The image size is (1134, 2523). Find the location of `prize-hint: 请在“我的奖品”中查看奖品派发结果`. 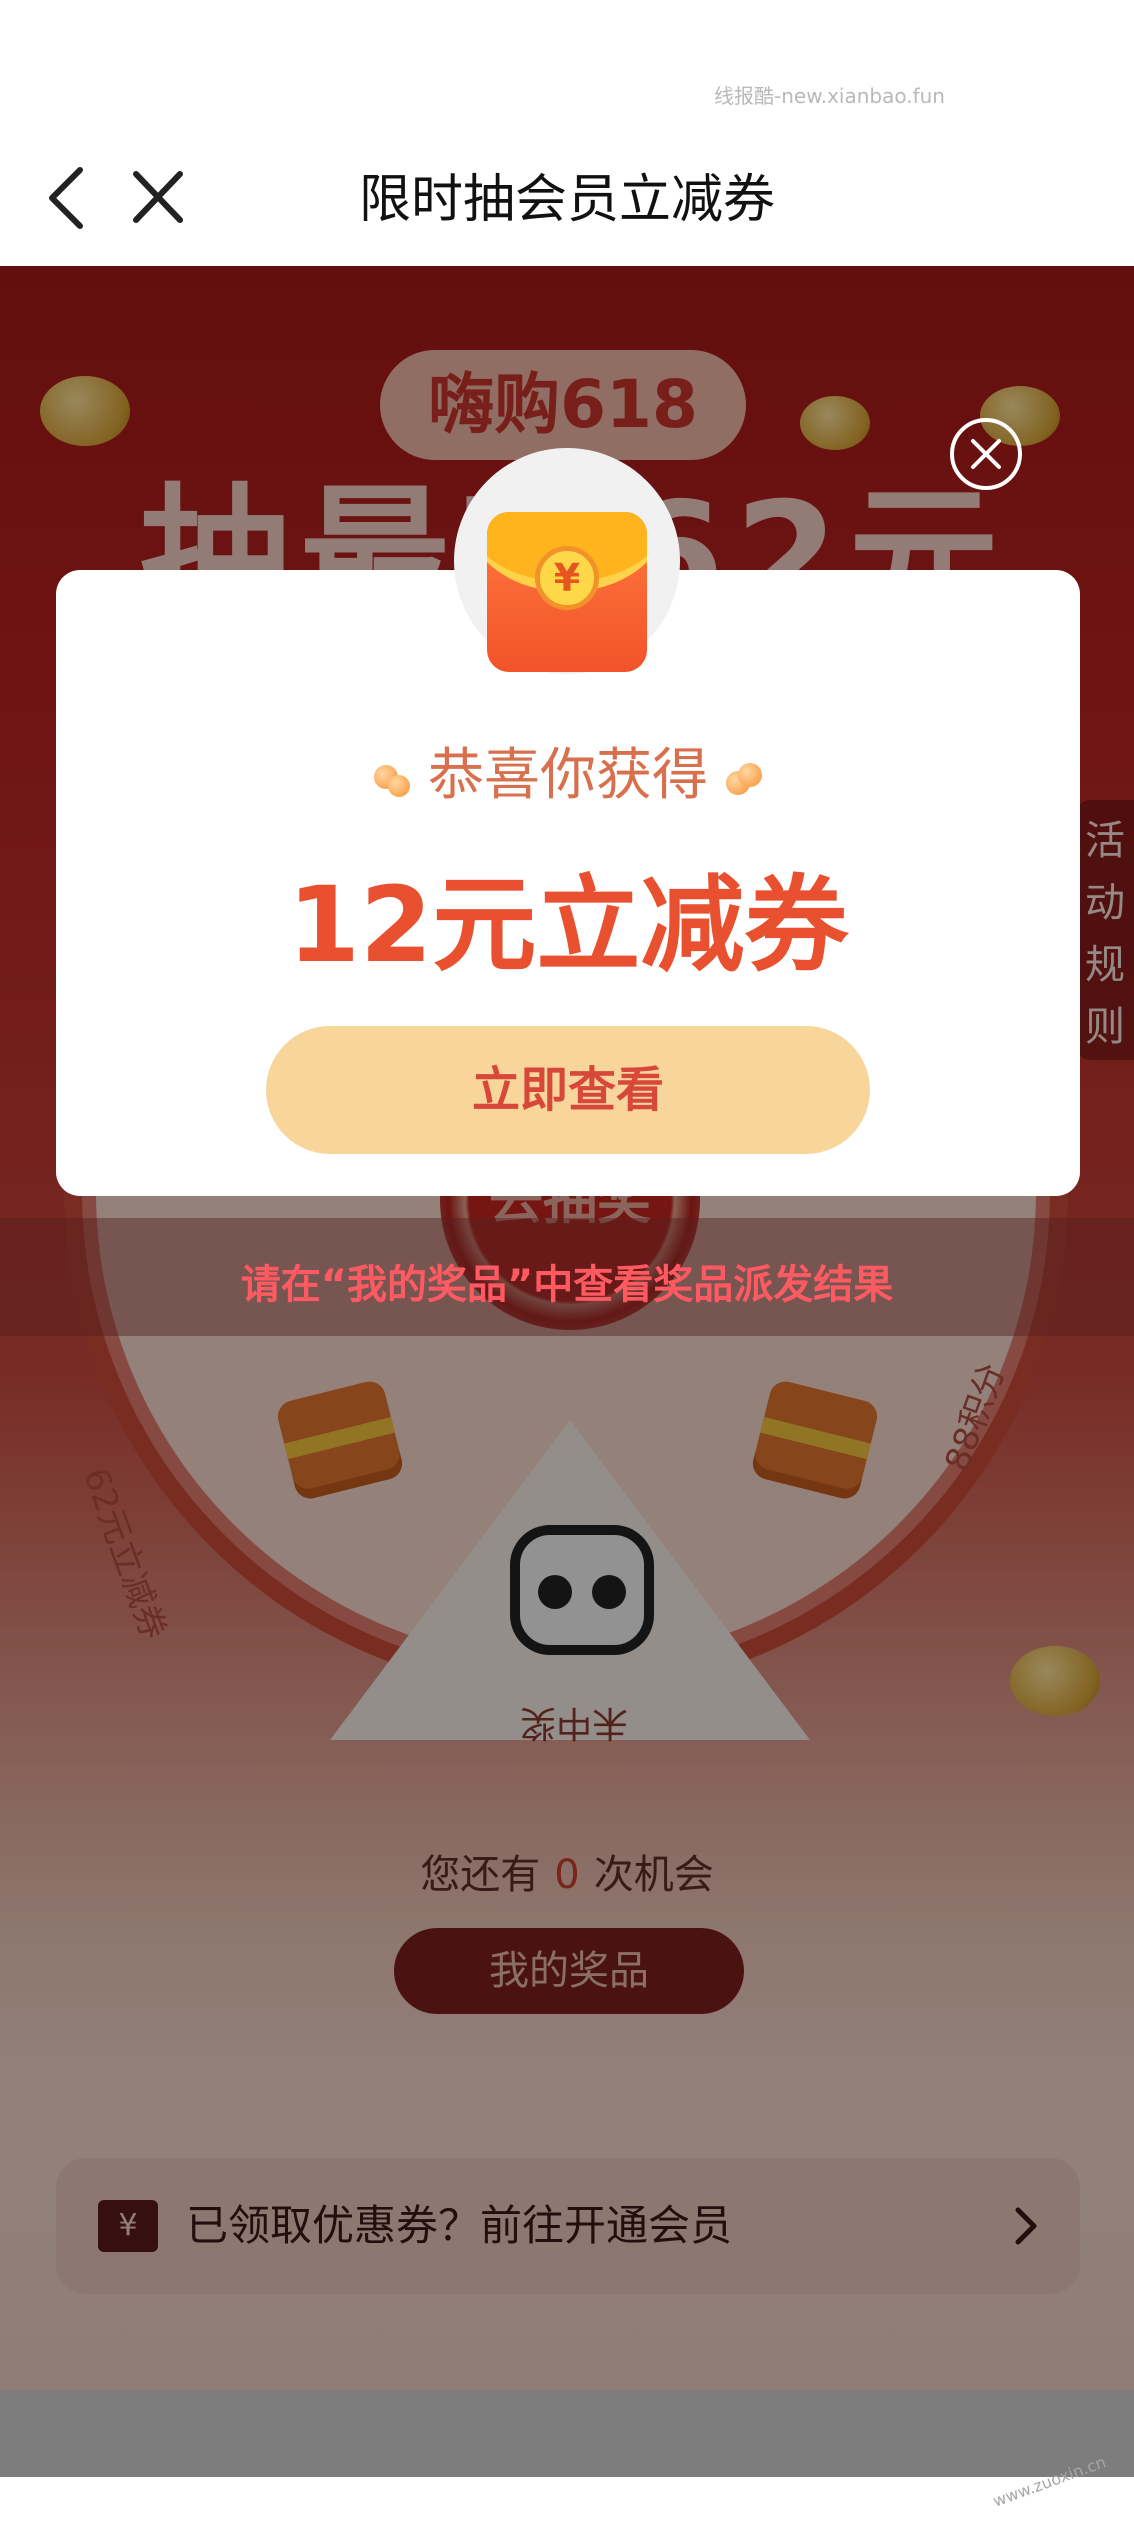

prize-hint: 请在“我的奖品”中查看奖品派发结果 is located at coordinates (567, 1285).